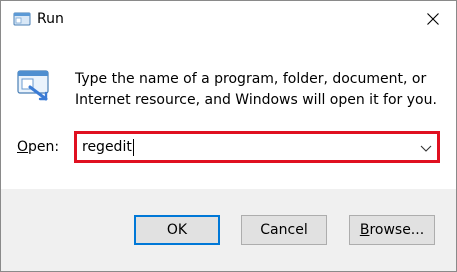 The width and height of the screenshot is (457, 272). Describe the element at coordinates (426, 147) in the screenshot. I see `chevron-down-icon` at that location.